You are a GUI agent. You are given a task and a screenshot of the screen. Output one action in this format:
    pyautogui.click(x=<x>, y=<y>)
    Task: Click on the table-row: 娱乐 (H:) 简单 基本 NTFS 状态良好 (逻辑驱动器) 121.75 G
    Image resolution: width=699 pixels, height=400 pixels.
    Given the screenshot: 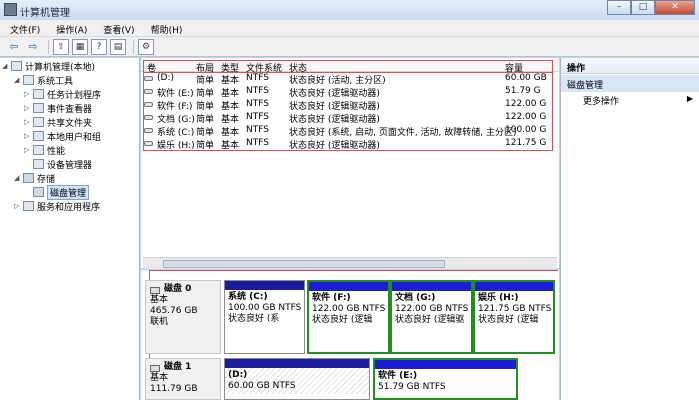 What is the action you would take?
    pyautogui.click(x=350, y=144)
    